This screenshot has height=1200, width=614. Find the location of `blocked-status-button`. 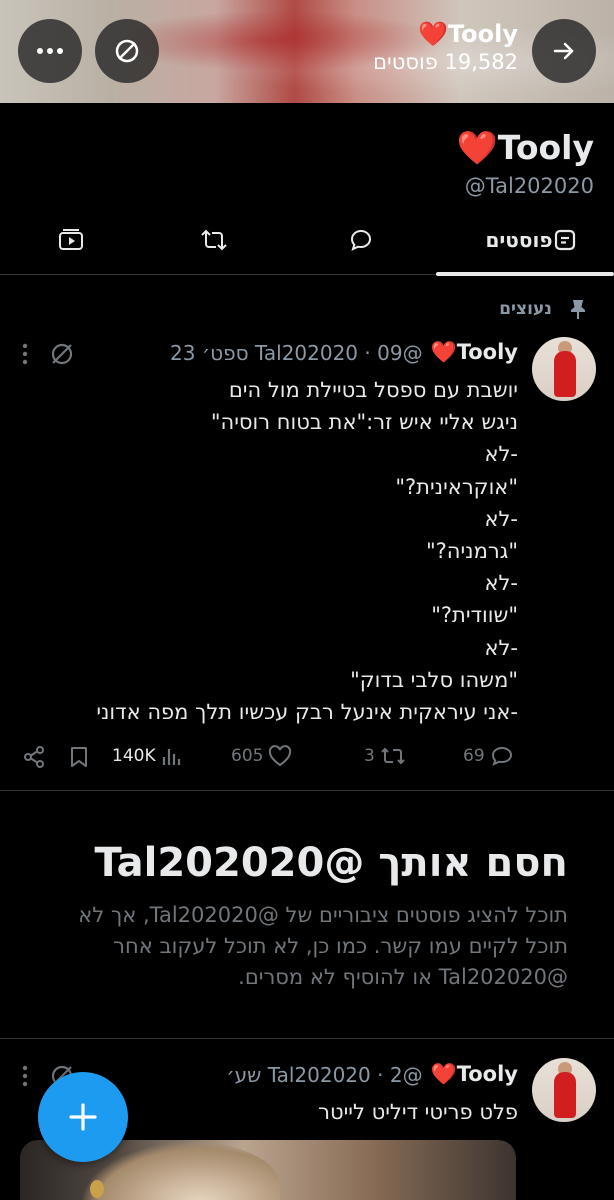

blocked-status-button is located at coordinates (127, 51).